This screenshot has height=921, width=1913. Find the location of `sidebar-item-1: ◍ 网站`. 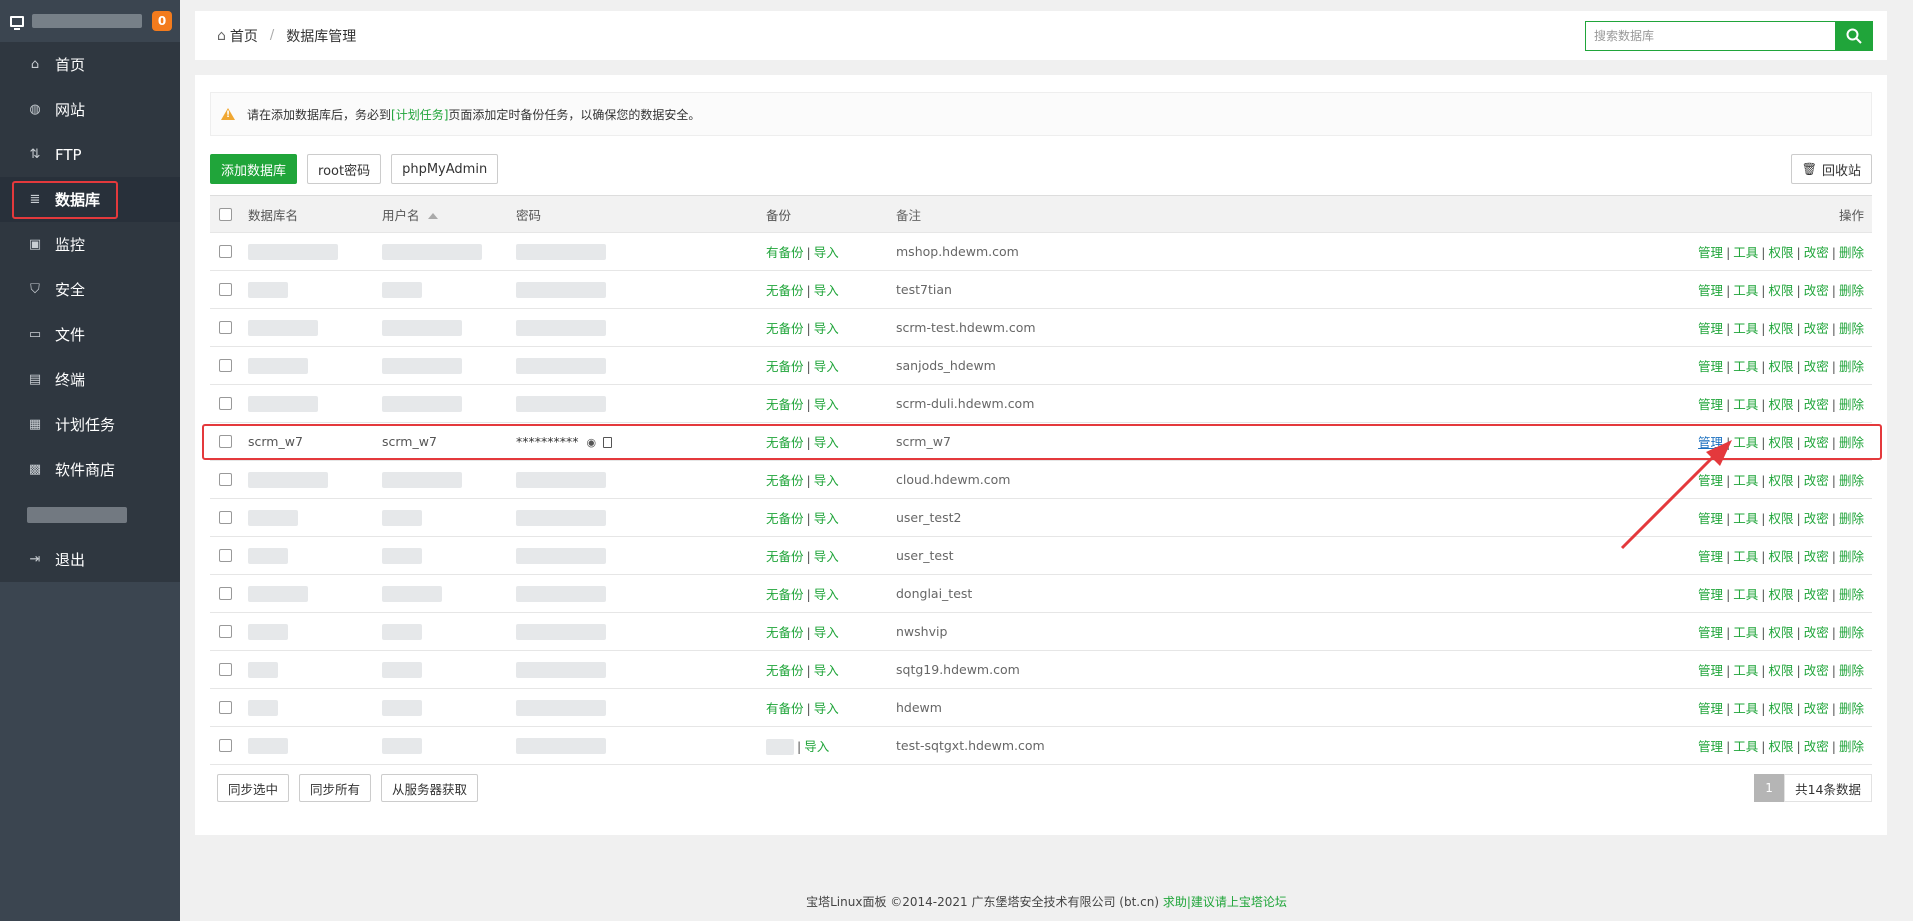

sidebar-item-1: ◍ 网站 is located at coordinates (90, 109).